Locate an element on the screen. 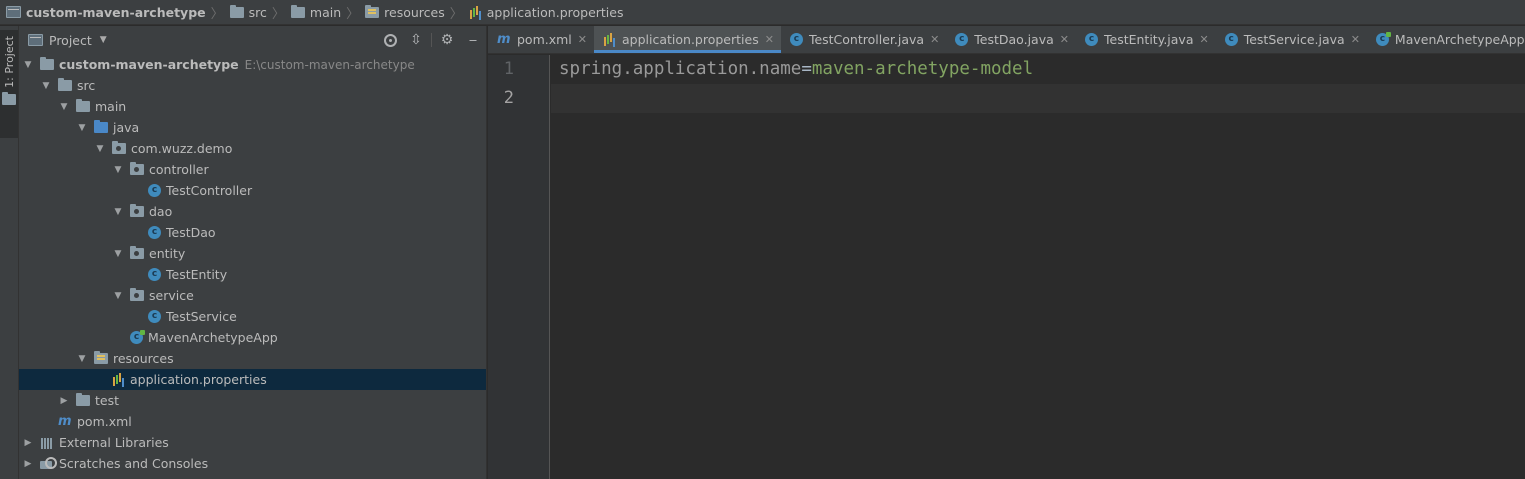 The width and height of the screenshot is (1525, 479). tree-item-test-service: c TestService is located at coordinates (252, 316).